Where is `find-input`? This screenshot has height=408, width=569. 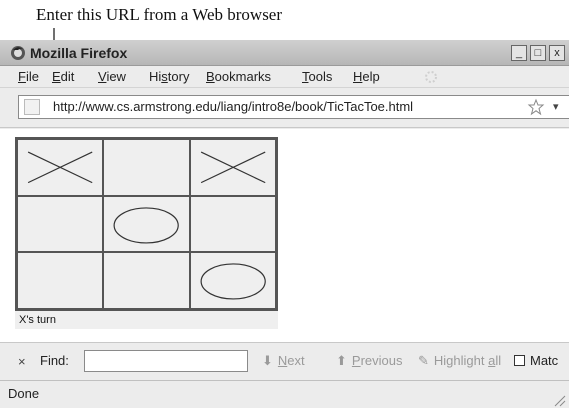 find-input is located at coordinates (166, 361).